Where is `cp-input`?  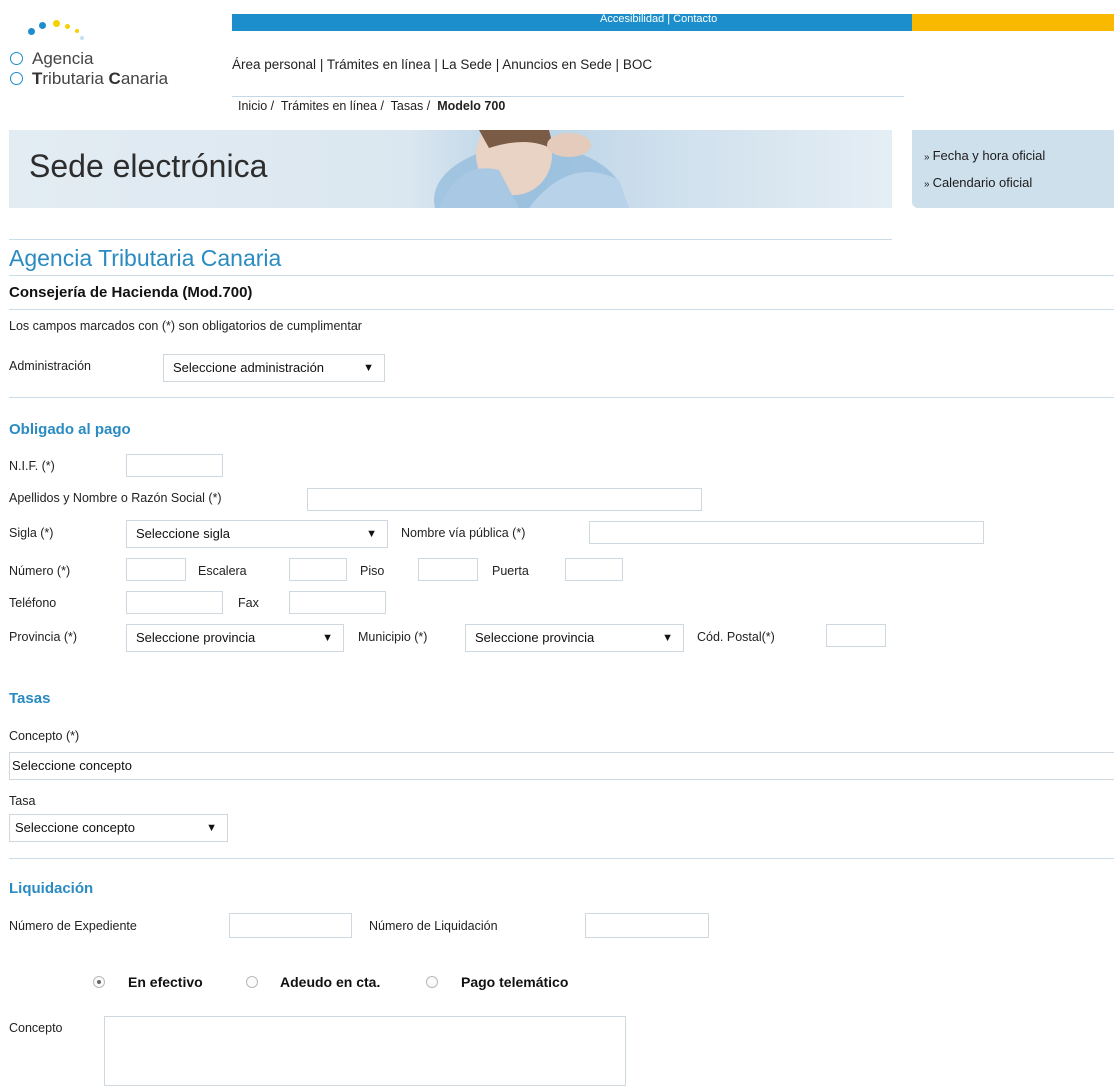
cp-input is located at coordinates (856, 635).